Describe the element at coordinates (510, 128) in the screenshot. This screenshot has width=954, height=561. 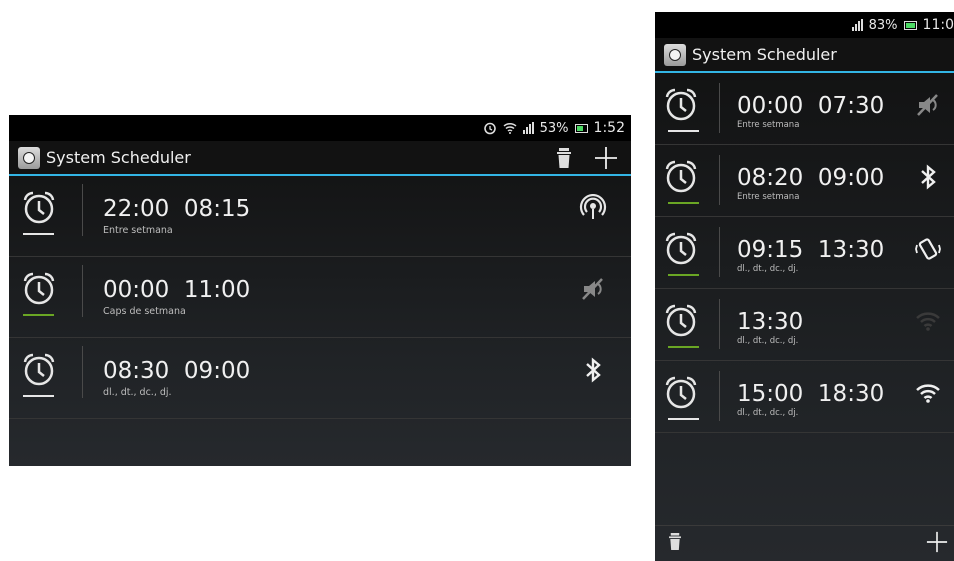
I see `wifi-status-icon` at that location.